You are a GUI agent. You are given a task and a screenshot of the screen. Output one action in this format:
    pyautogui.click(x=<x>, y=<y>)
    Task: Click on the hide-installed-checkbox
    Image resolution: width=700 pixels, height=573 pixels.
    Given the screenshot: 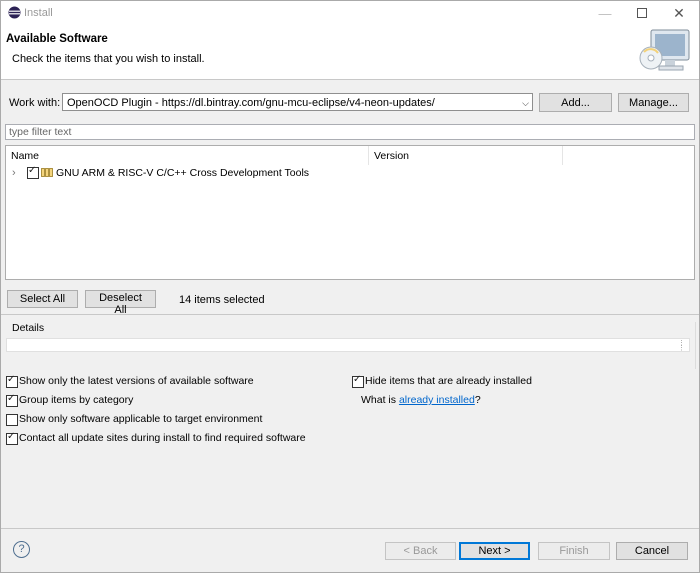 What is the action you would take?
    pyautogui.click(x=358, y=381)
    